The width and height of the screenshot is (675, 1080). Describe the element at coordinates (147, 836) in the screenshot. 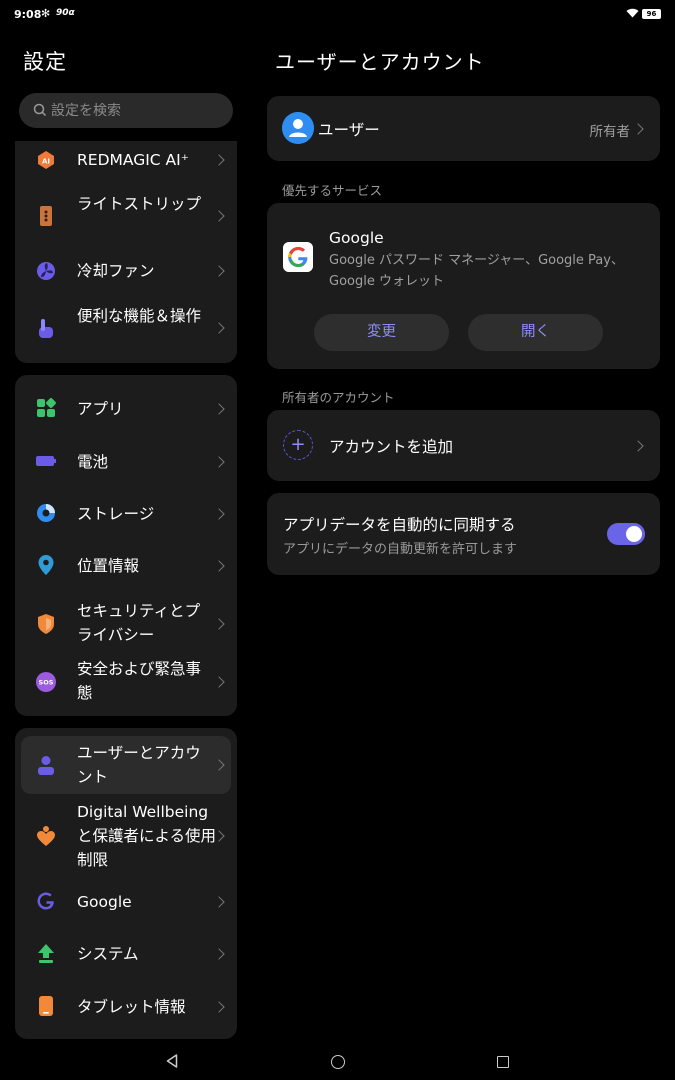

I see `sidebar-item-label: Digital Wellbeing と保護者による使用制限` at that location.